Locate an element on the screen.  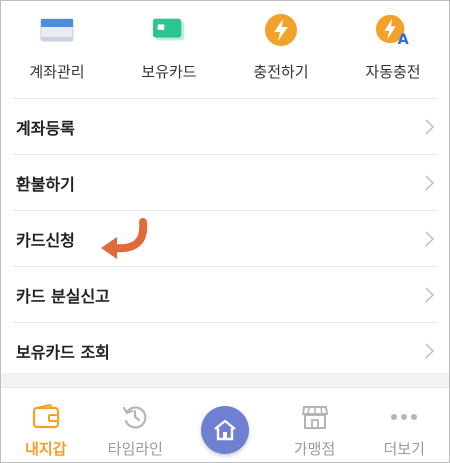
home-icon is located at coordinates (225, 430).